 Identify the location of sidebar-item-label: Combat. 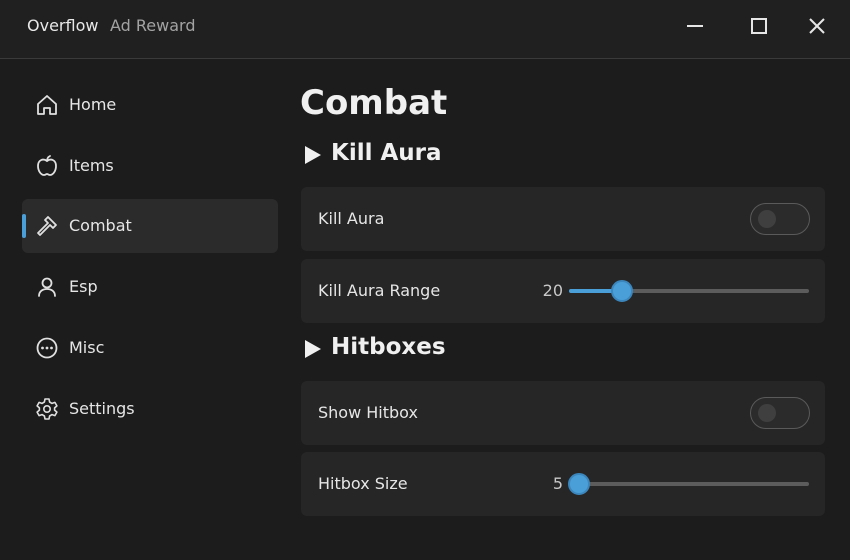
(100, 225).